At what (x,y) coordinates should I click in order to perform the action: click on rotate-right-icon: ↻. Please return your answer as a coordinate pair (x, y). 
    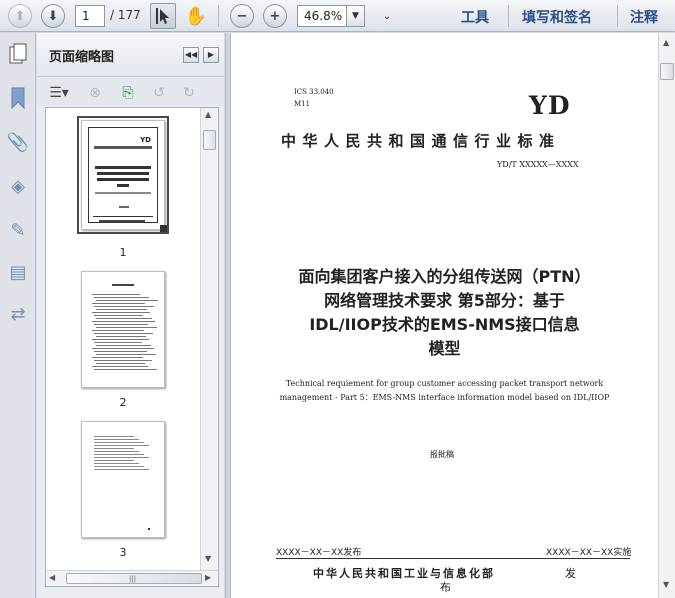
    Looking at the image, I should click on (189, 93).